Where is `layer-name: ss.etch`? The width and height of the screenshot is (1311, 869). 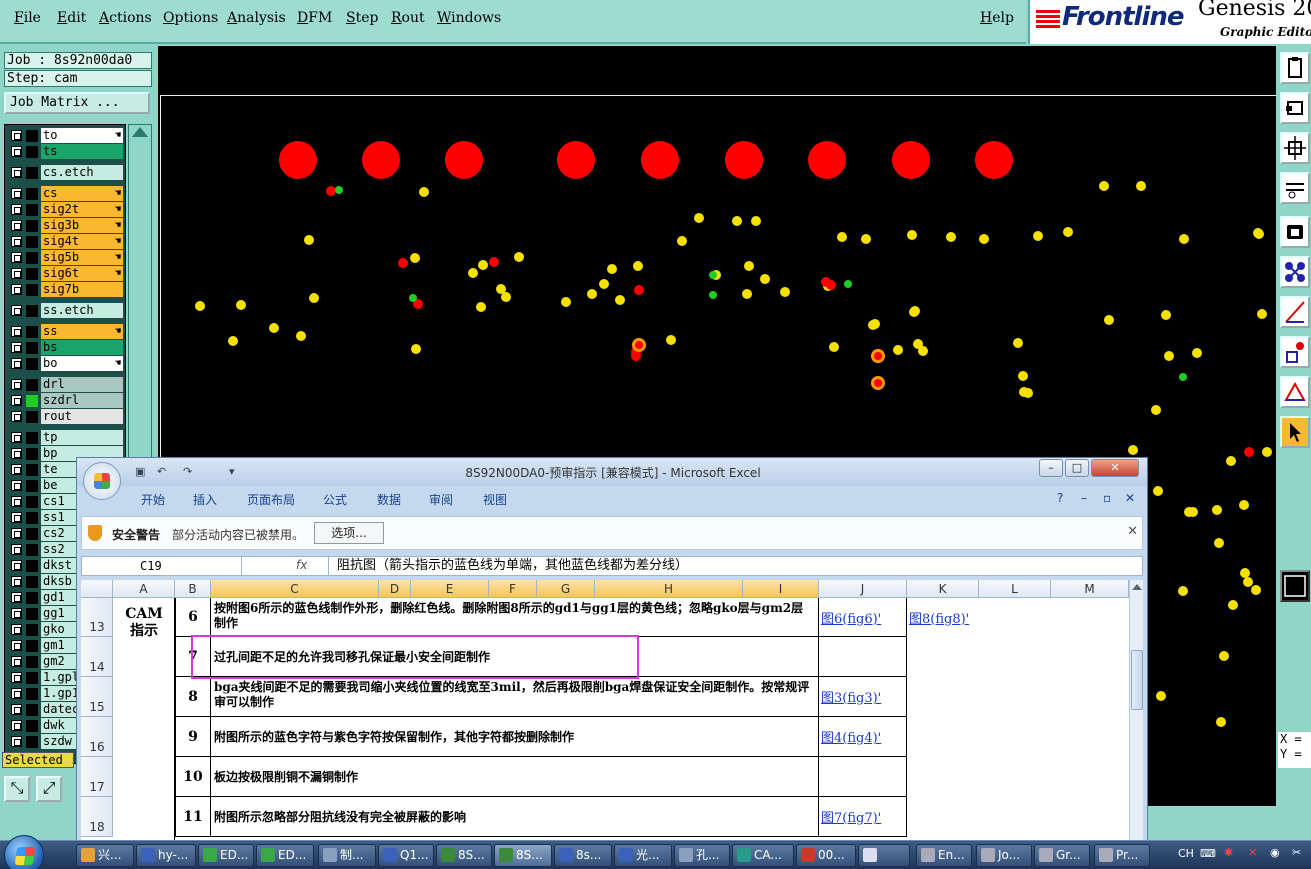
layer-name: ss.etch is located at coordinates (82, 310).